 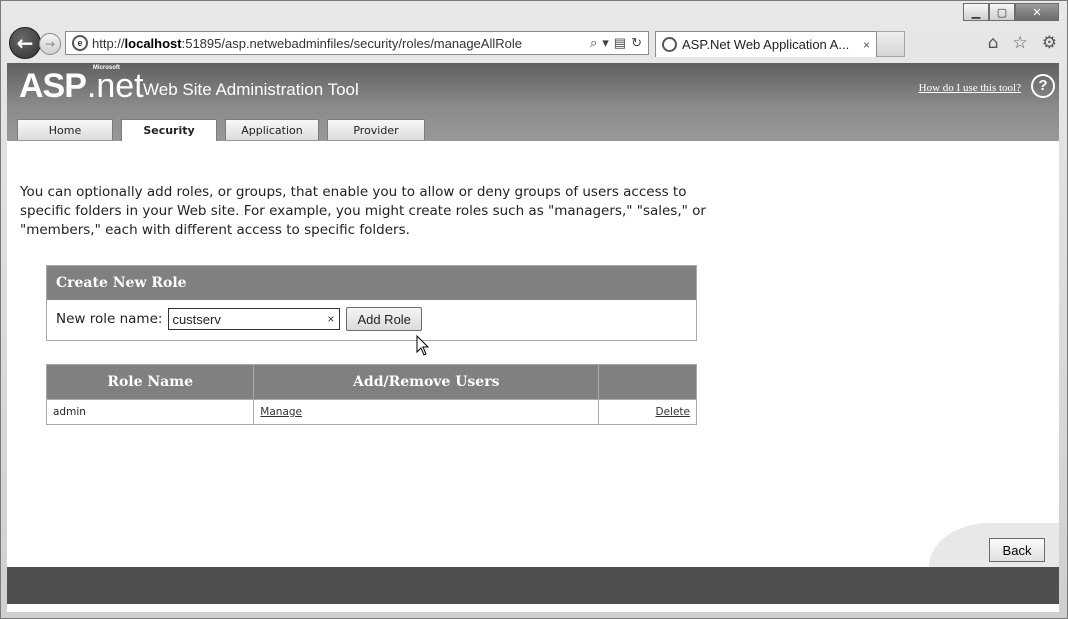 I want to click on window-controls: ▁ ▢ ✕, so click(x=1011, y=12).